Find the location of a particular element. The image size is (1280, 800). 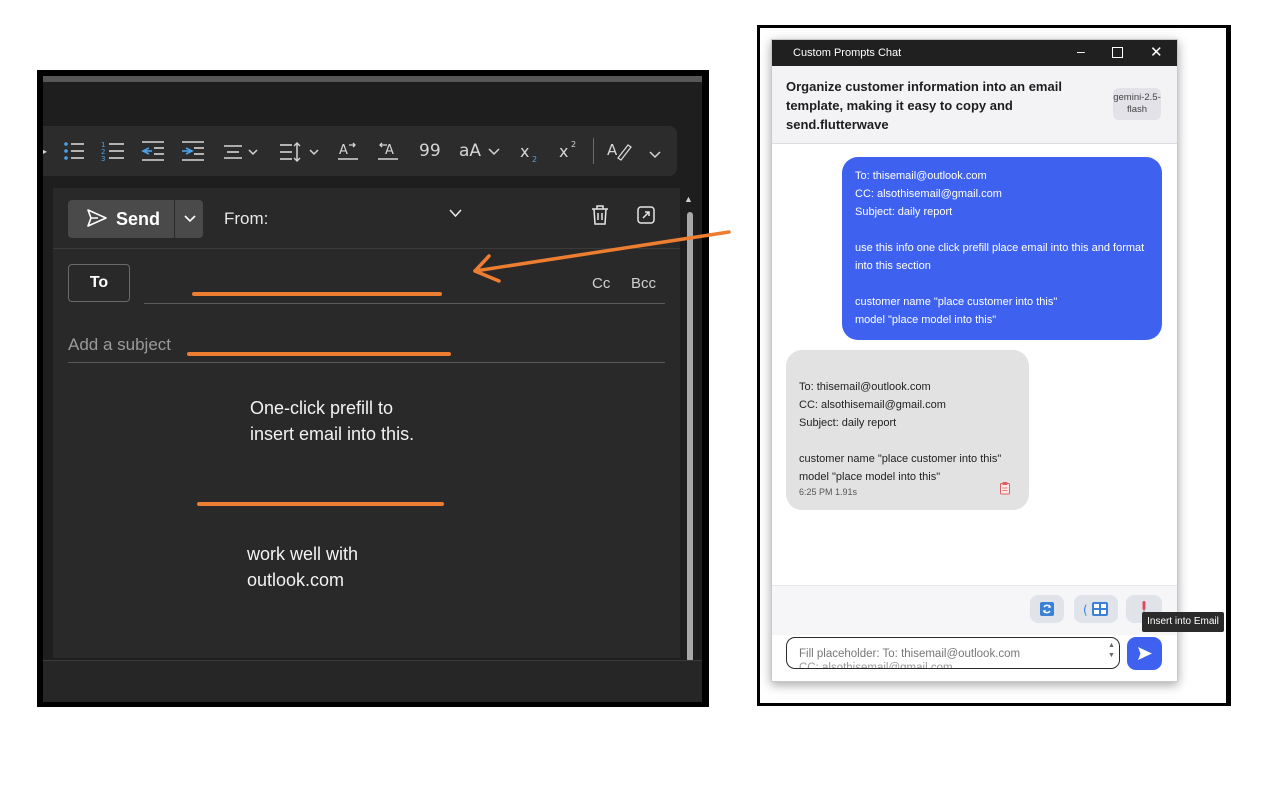

numbering-icon: 1 2 3 is located at coordinates (113, 151).